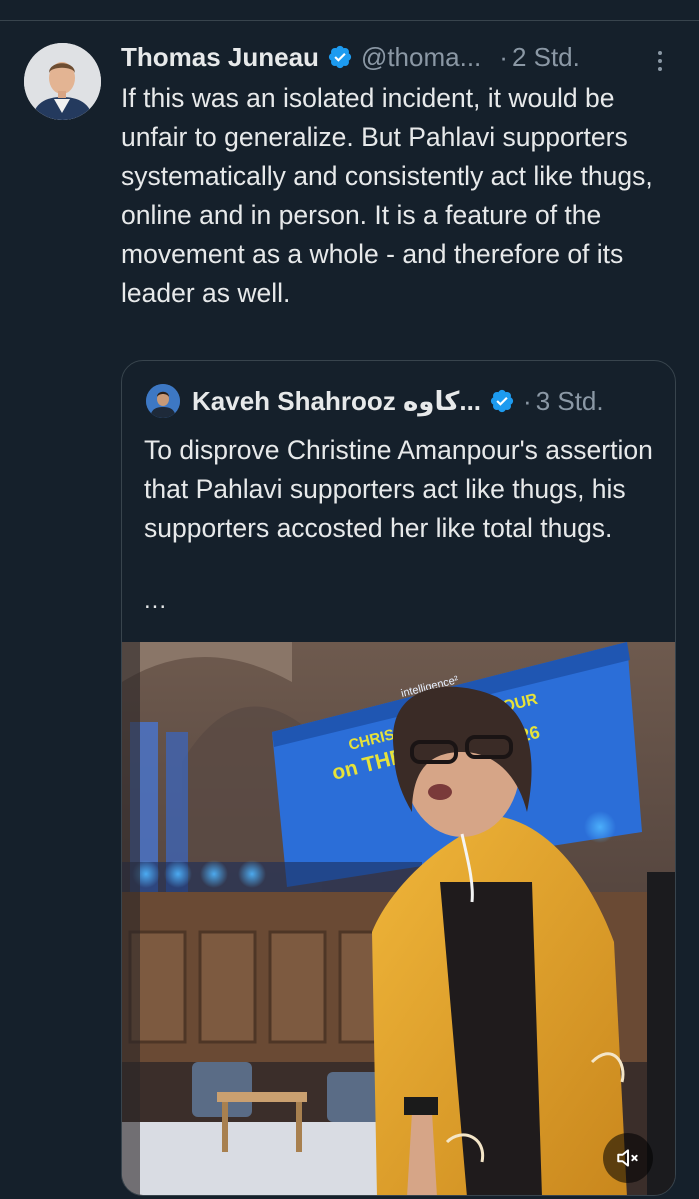  I want to click on mute-toggle-button, so click(628, 1158).